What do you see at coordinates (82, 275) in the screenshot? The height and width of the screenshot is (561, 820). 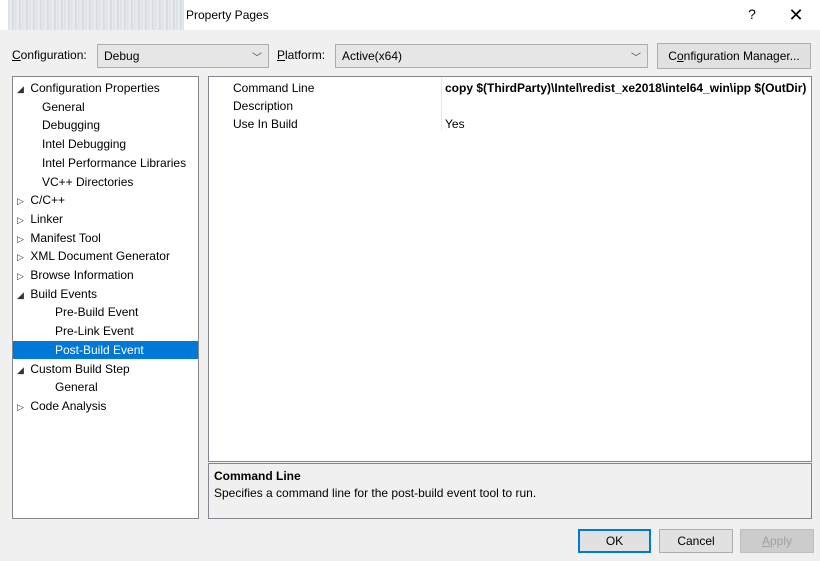 I see `tree-item-label: Browse Information` at bounding box center [82, 275].